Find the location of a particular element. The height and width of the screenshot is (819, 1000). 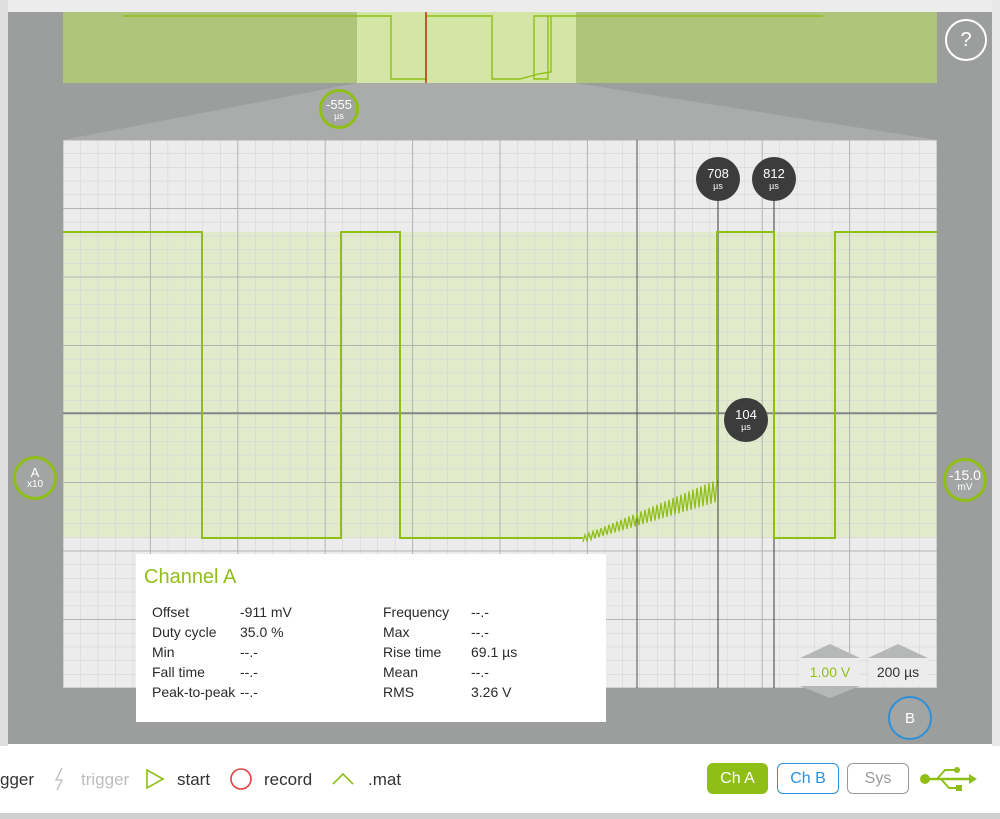

system-button-label: Sys is located at coordinates (878, 778).